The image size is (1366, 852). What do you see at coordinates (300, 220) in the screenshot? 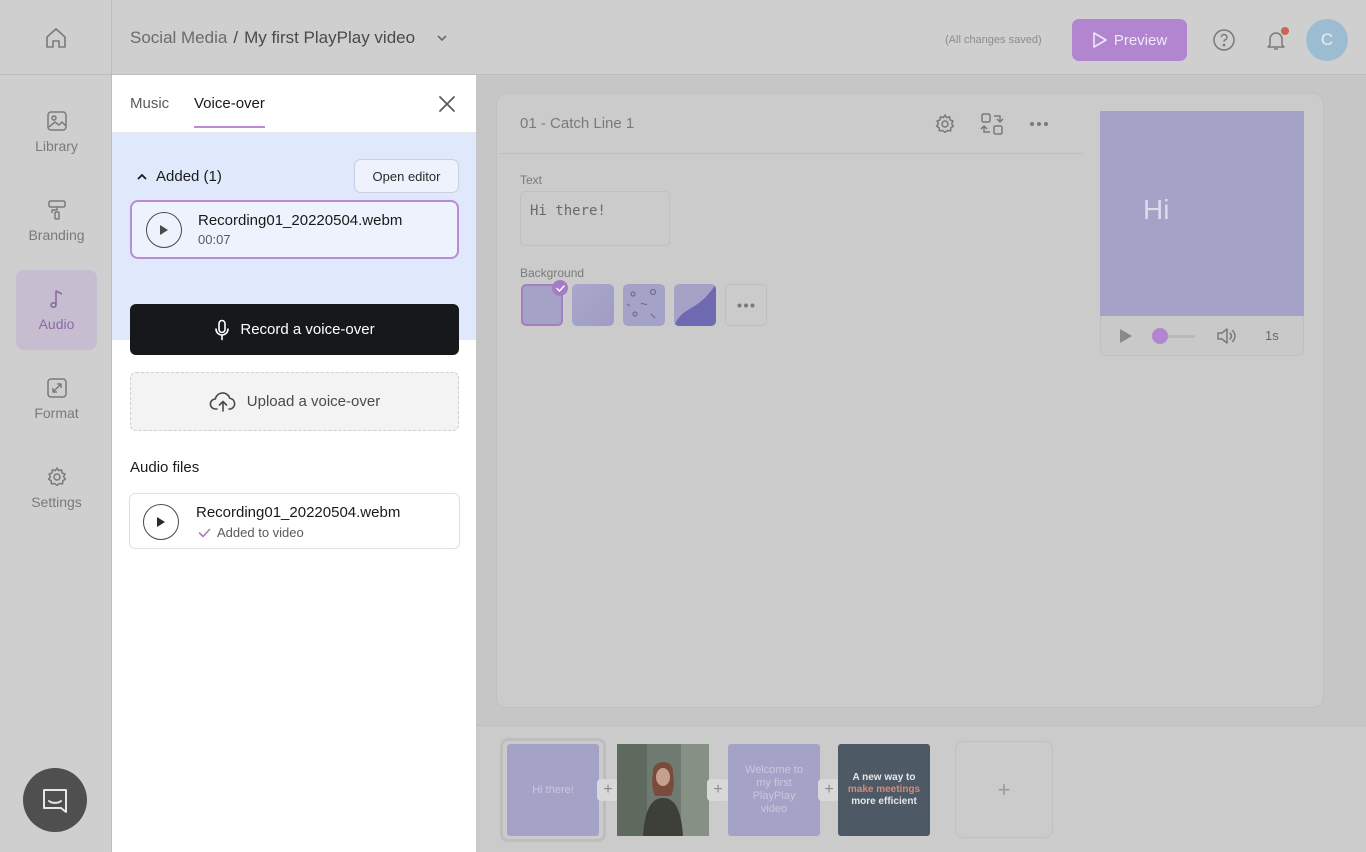
I see `recording-name: Recording01_20220504.webm` at bounding box center [300, 220].